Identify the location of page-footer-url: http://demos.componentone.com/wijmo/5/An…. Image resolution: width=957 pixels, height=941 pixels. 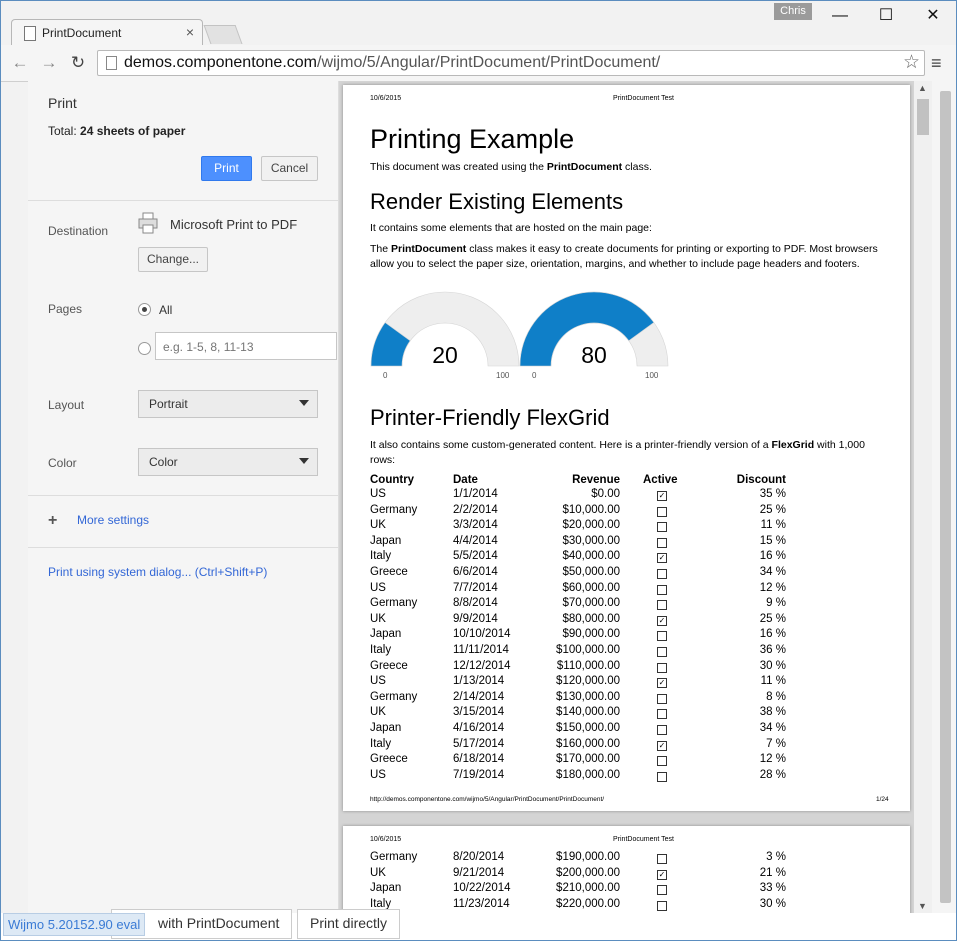
(487, 799).